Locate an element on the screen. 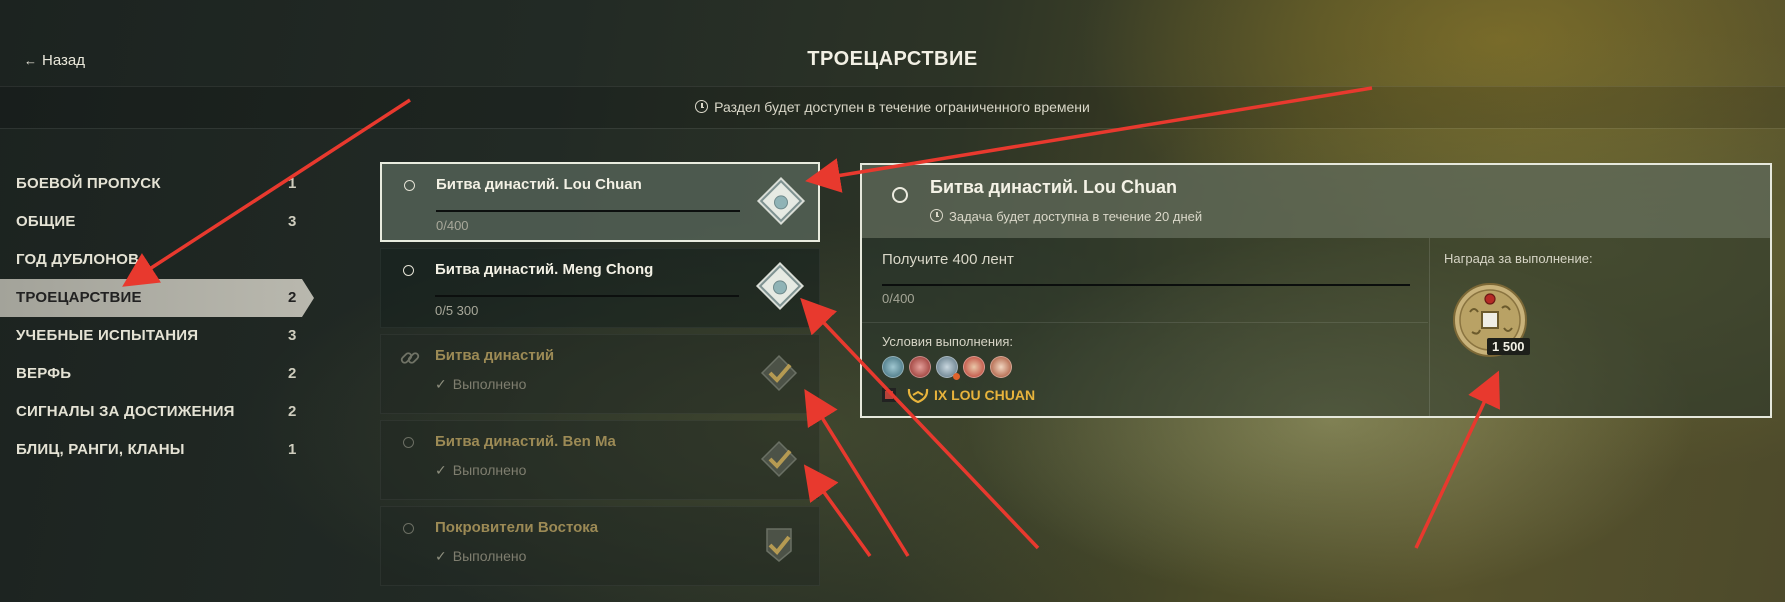  ship-requirement: IX LOU CHUAN is located at coordinates (958, 398).